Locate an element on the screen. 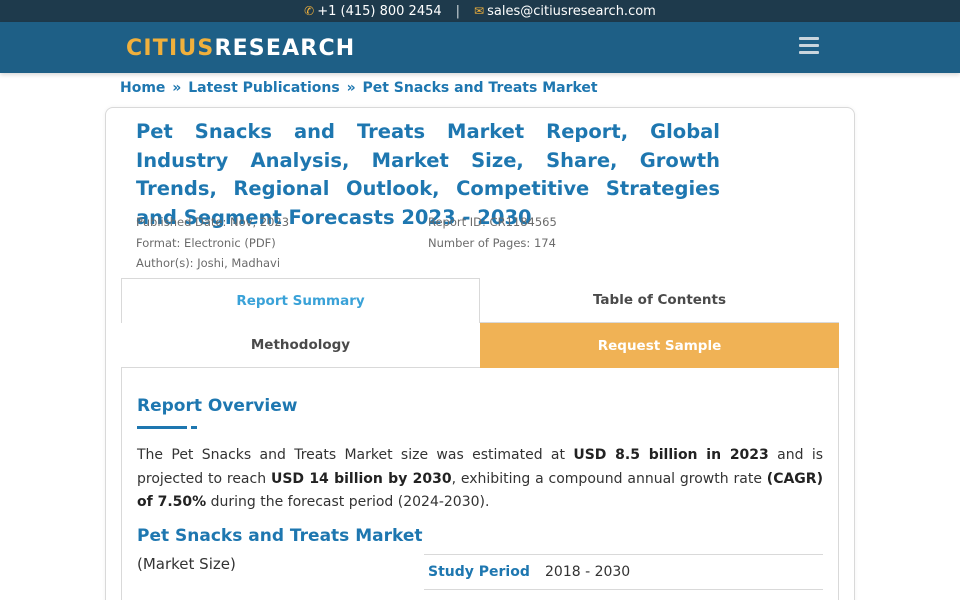 The height and width of the screenshot is (600, 960). email-text: sales@citiusresearch.com is located at coordinates (571, 11).